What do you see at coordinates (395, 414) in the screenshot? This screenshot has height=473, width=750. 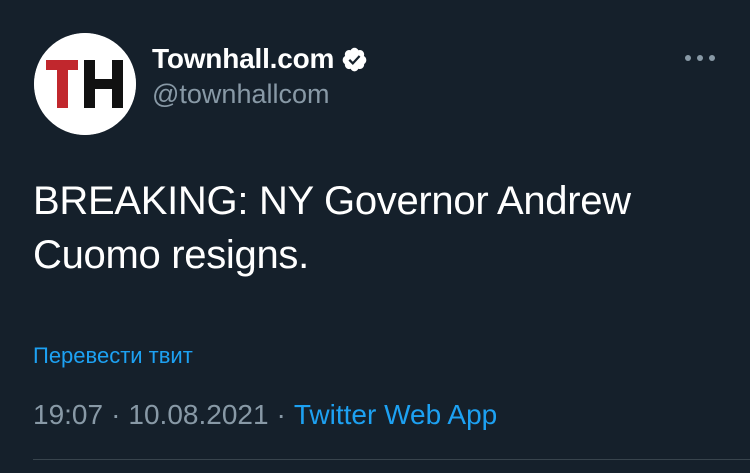 I see `tweet-source-link: Twitter Web App` at bounding box center [395, 414].